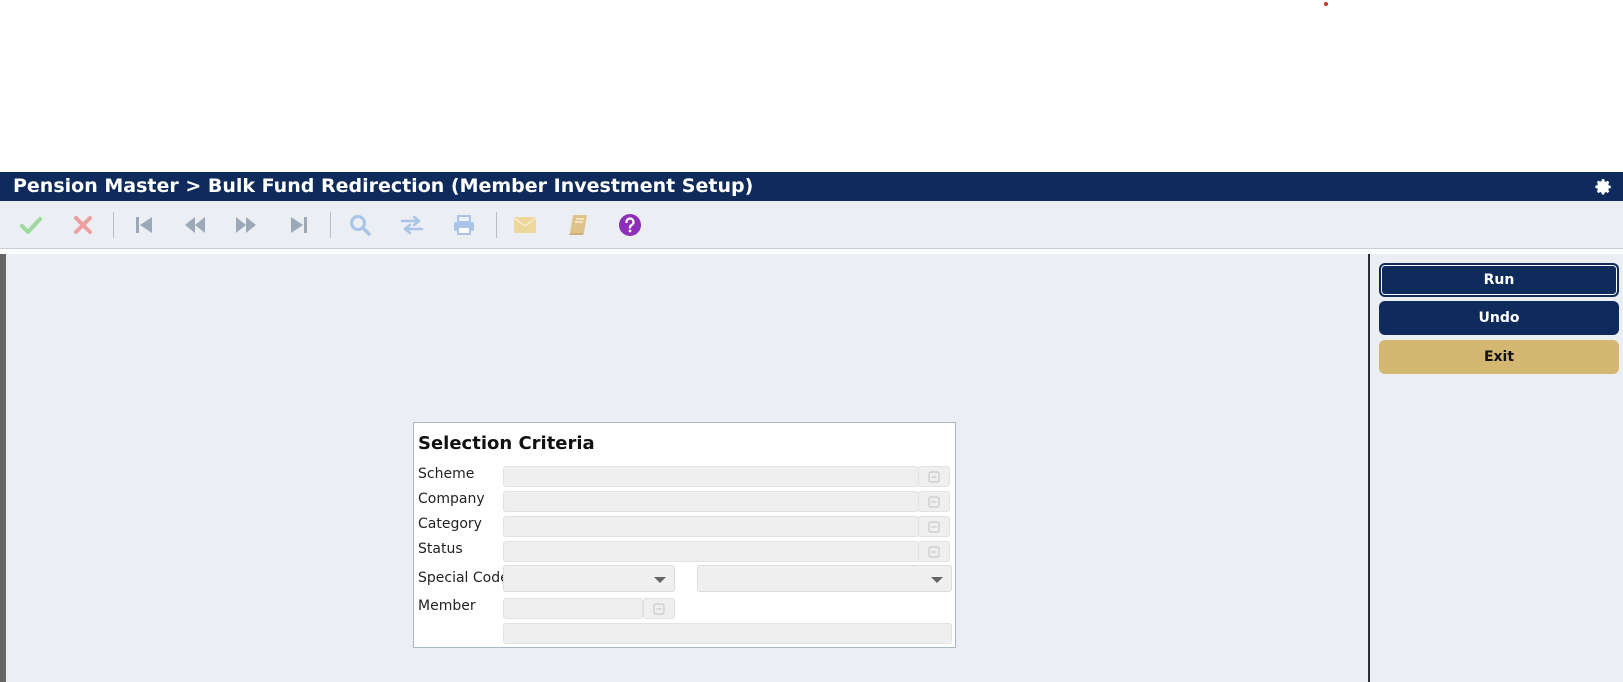  Describe the element at coordinates (659, 608) in the screenshot. I see `member-lookup-icon` at that location.